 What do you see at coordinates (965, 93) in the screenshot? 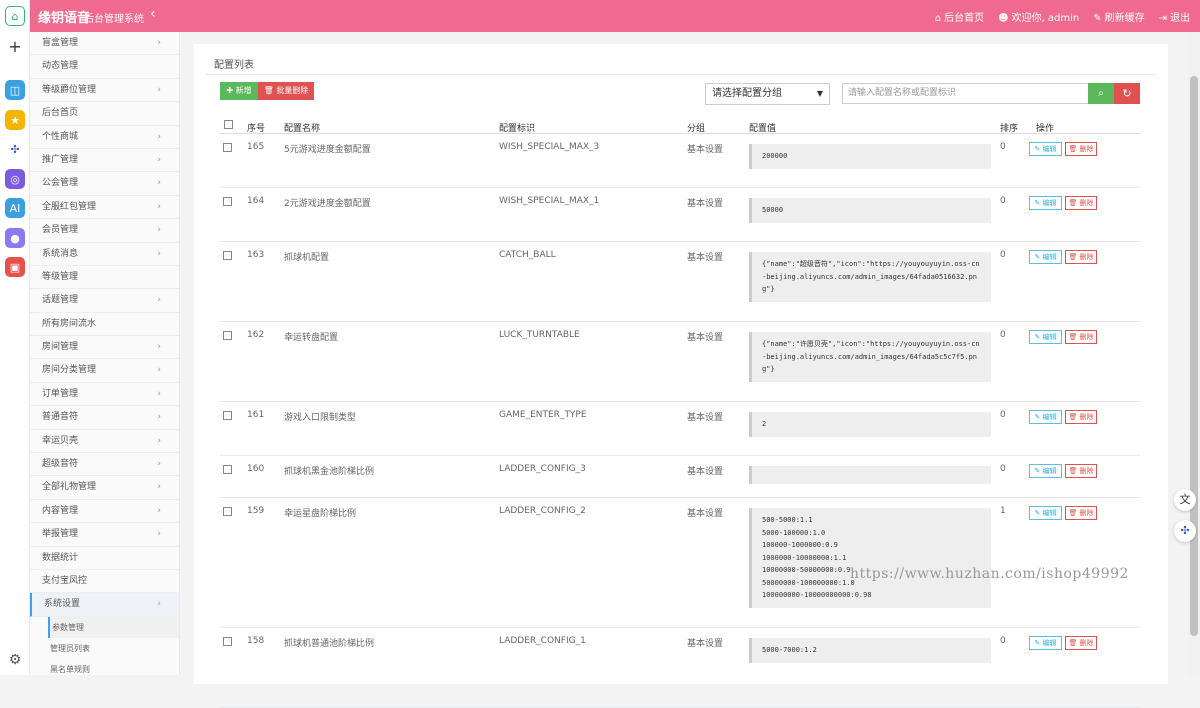
I see `search-input: 请输入配置名称或配置标识` at bounding box center [965, 93].